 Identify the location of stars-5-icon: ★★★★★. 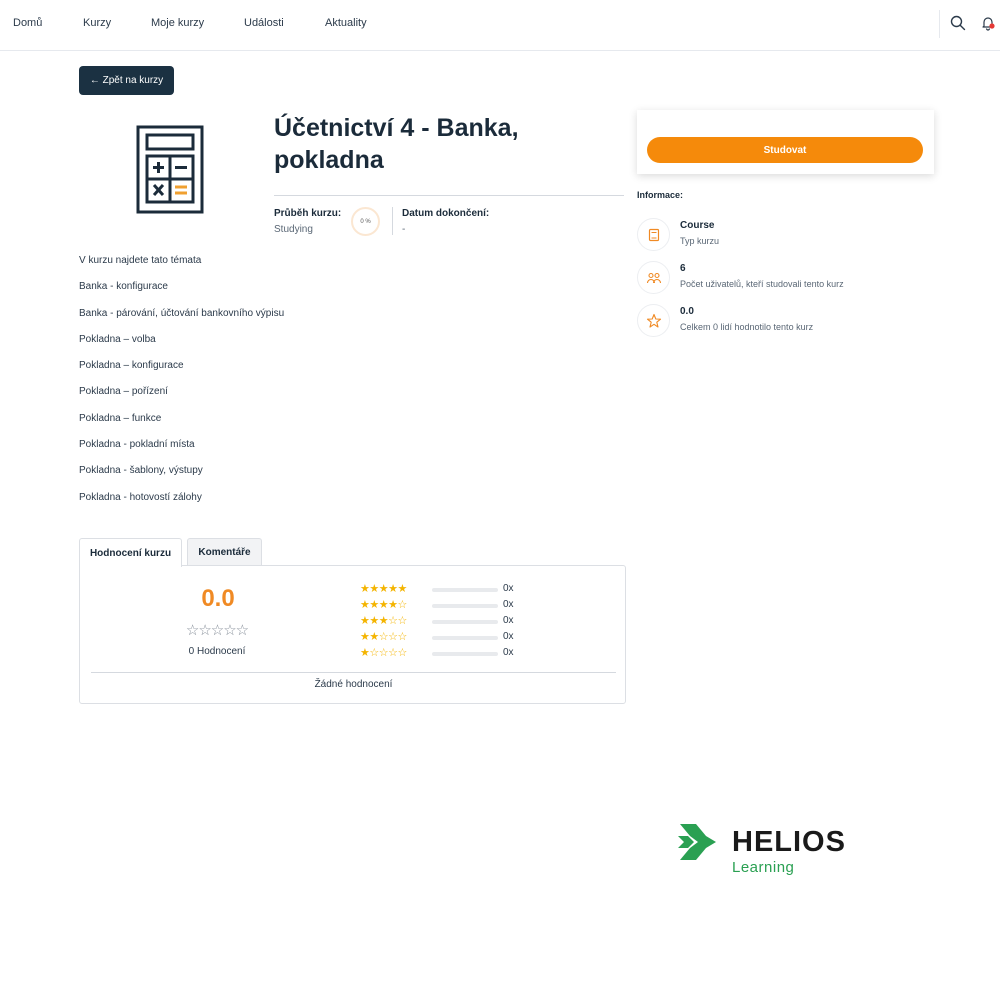
(383, 589).